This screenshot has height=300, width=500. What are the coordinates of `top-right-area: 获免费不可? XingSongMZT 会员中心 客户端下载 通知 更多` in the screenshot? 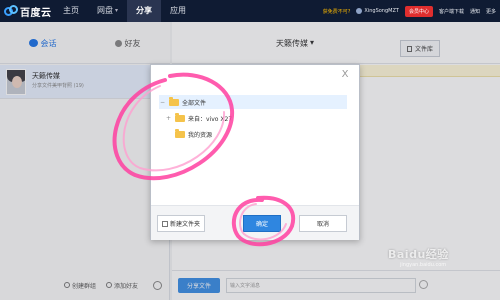 It's located at (409, 11).